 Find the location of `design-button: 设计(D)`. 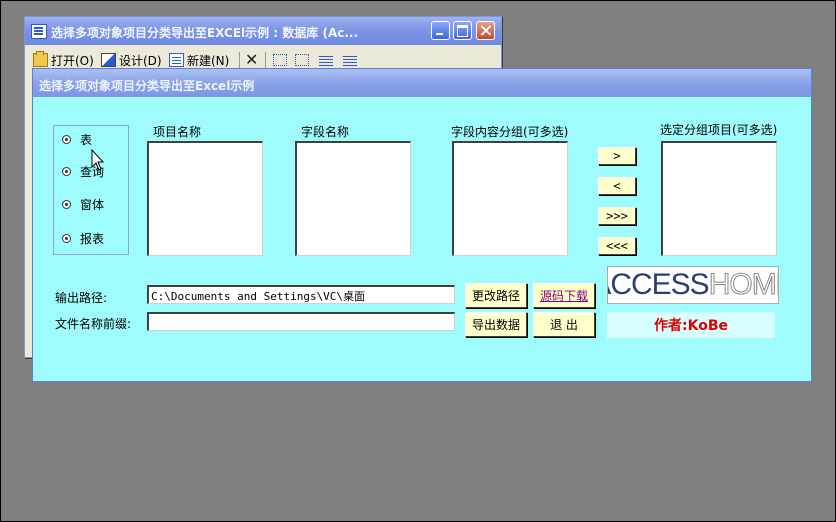

design-button: 设计(D) is located at coordinates (131, 60).